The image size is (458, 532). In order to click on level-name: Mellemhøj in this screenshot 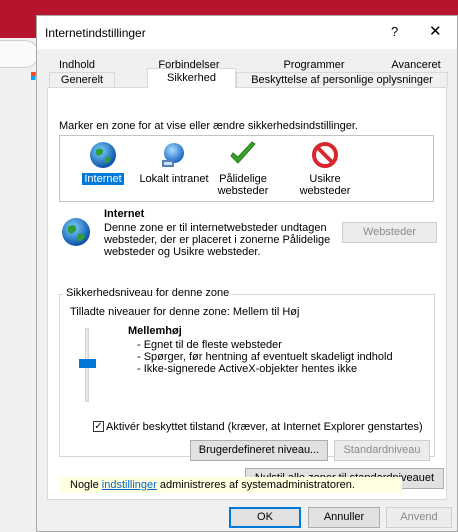, I will do `click(155, 331)`.